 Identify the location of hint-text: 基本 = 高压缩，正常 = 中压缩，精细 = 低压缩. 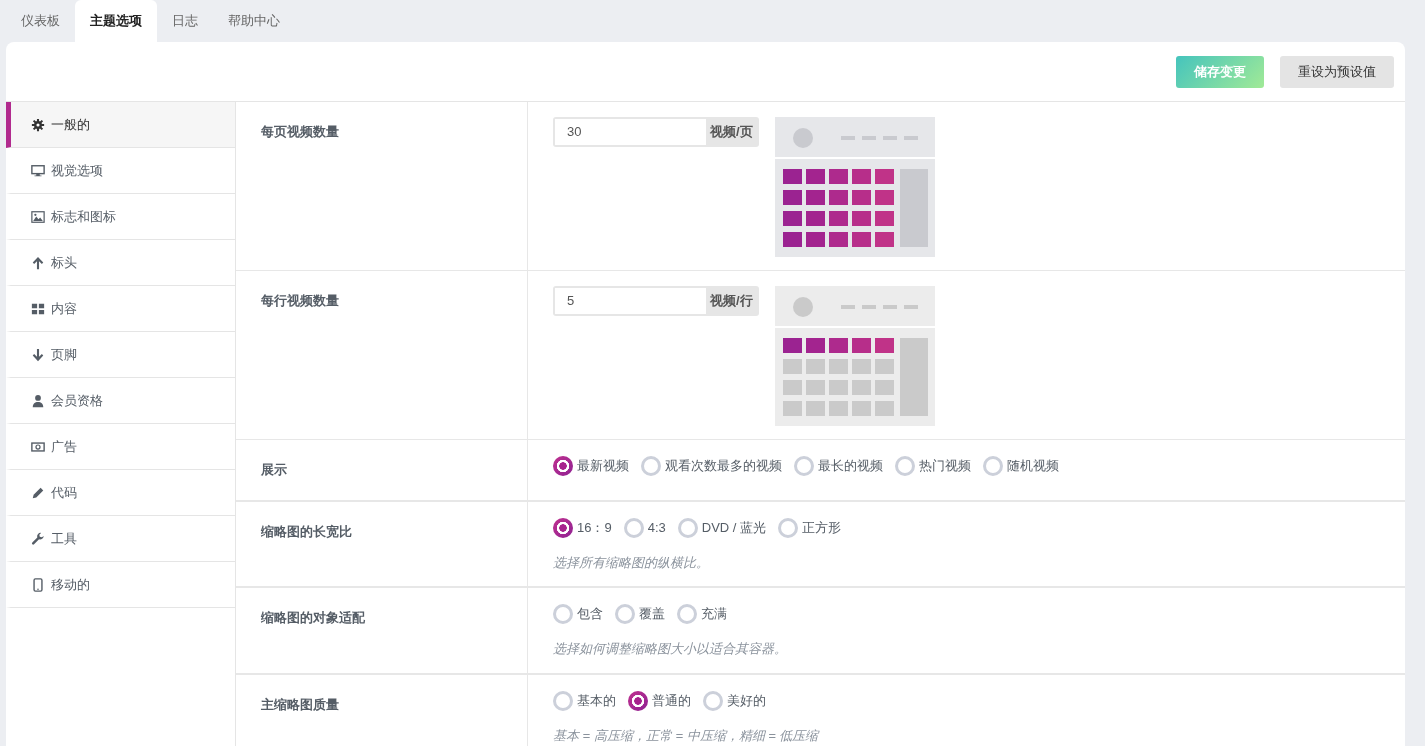
(687, 735).